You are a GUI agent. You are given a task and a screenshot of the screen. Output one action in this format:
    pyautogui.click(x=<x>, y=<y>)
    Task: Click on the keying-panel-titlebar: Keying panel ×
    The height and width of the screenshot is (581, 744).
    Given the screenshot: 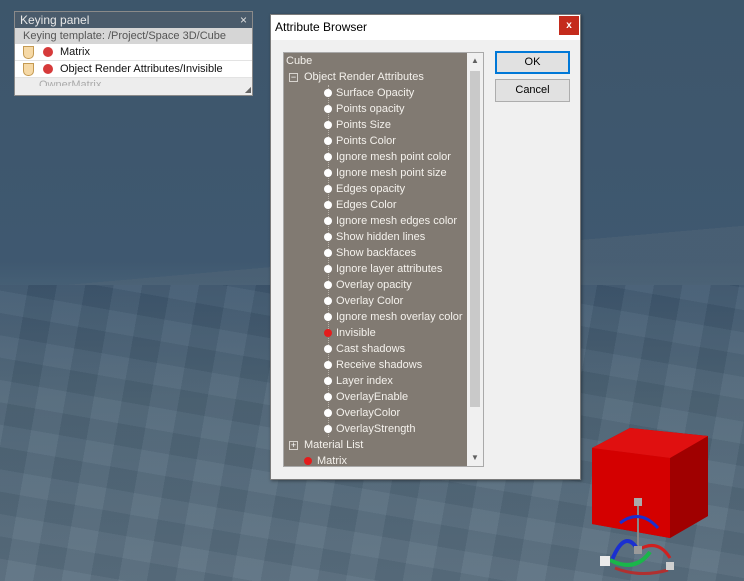 What is the action you would take?
    pyautogui.click(x=133, y=20)
    